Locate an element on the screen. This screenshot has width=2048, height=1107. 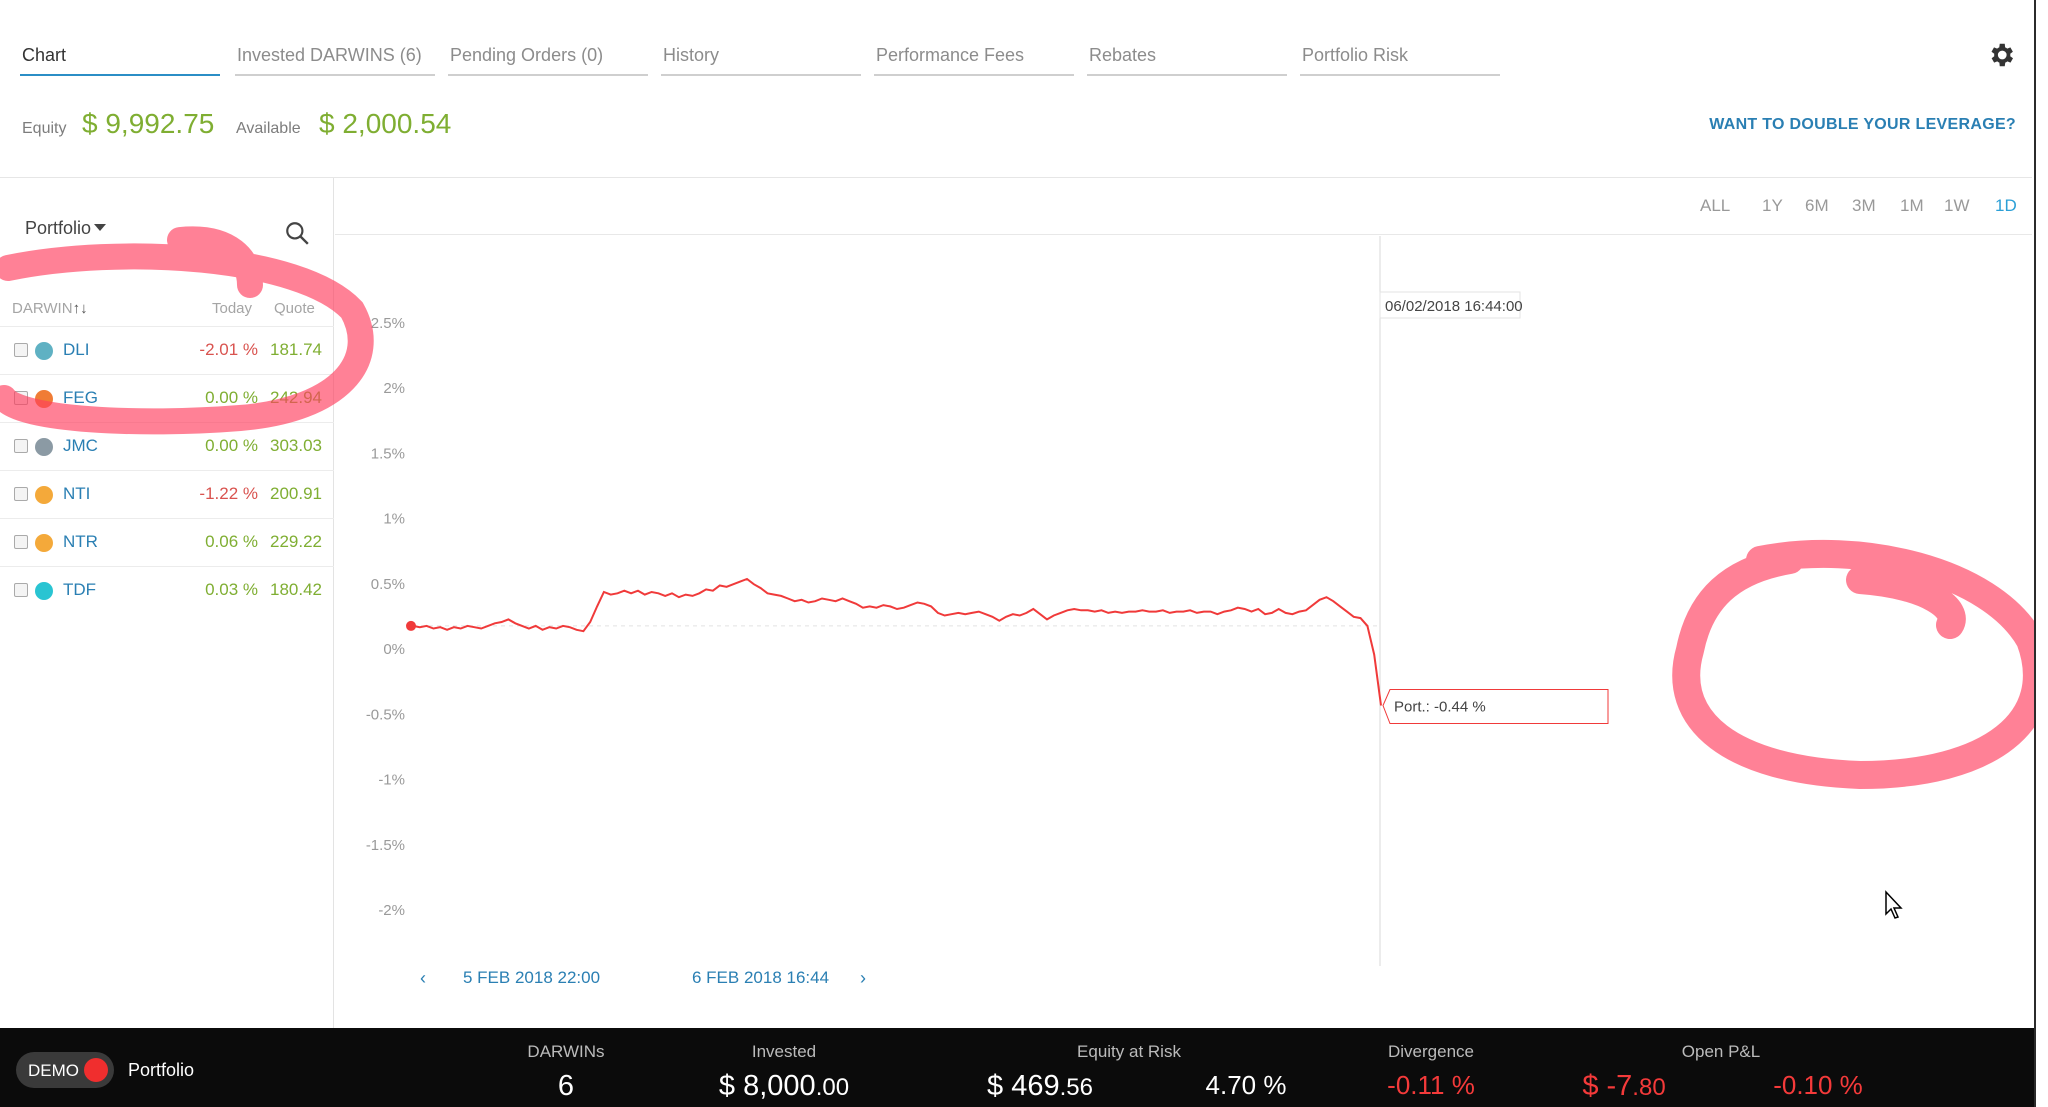
equity-at-risk-value: $ 469.56 is located at coordinates (1040, 1086).